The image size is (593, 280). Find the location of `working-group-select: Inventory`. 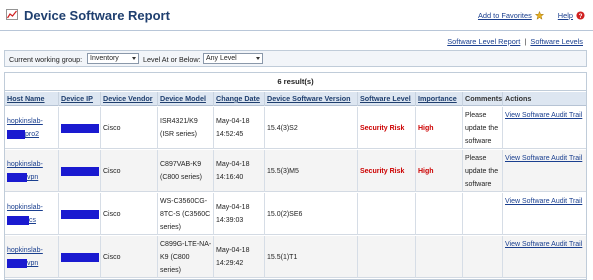

working-group-select: Inventory is located at coordinates (113, 58).